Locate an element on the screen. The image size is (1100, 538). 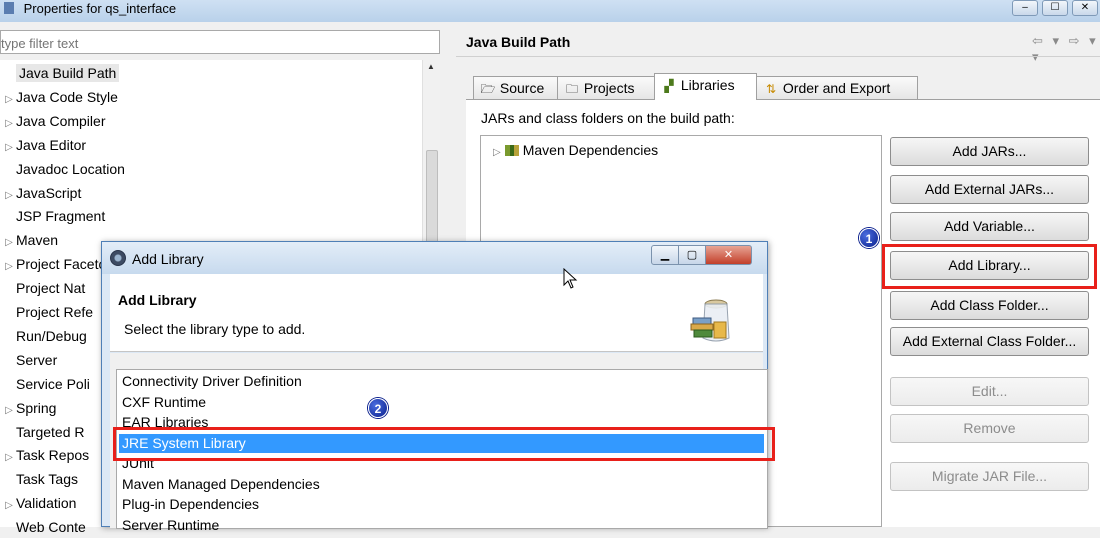
dialog-close-button: ✕ is located at coordinates (728, 255).